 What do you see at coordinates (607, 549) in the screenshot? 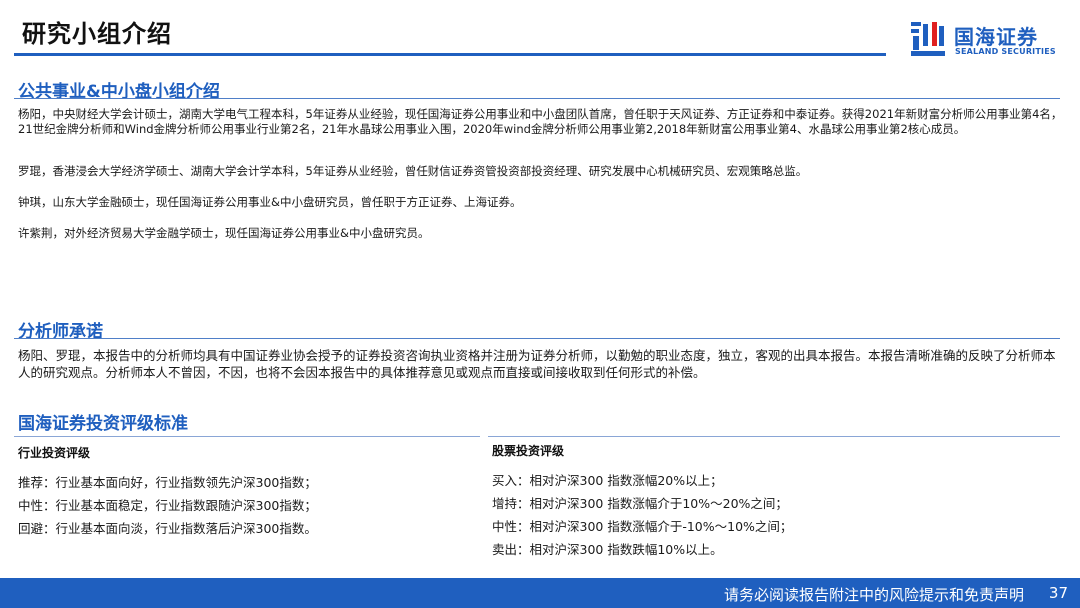
I see `stock-rating-line: 卖出：相对沪深300 指数跌幅10%以上。` at bounding box center [607, 549].